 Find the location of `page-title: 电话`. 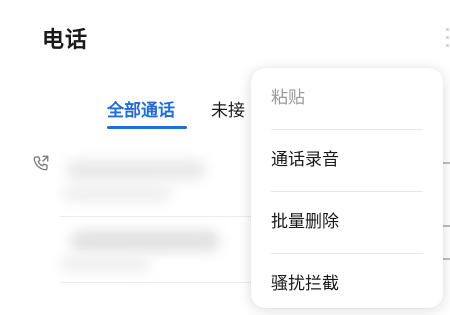

page-title: 电话 is located at coordinates (65, 40).